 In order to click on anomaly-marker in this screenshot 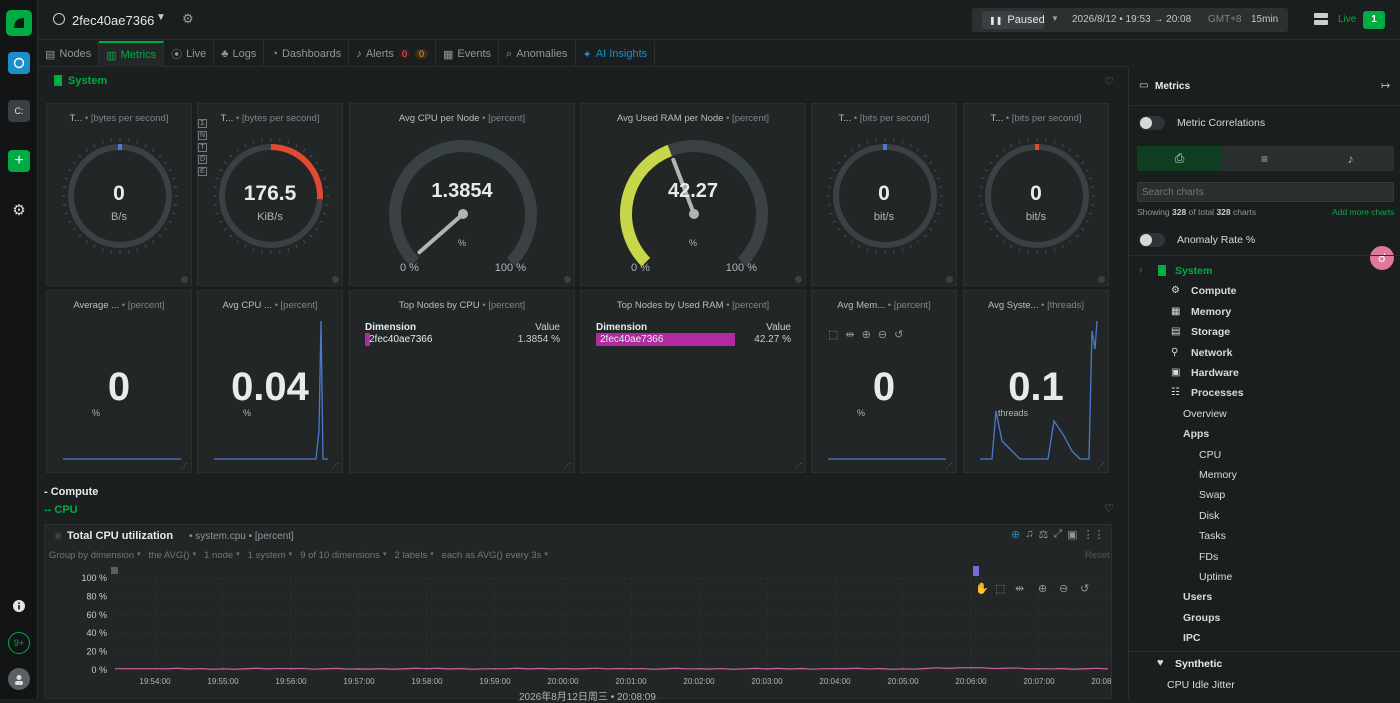, I will do `click(976, 571)`.